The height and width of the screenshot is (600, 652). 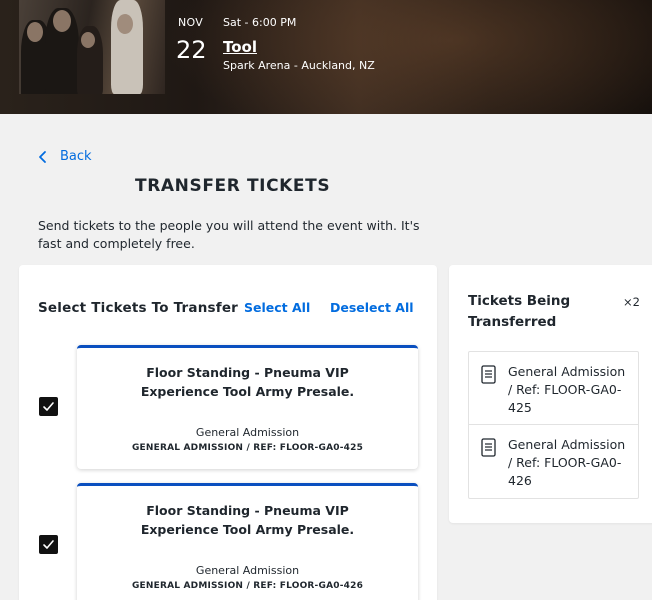 I want to click on transfer-item: General Admission / Ref: FLOOR-GA0-425, so click(x=553, y=388).